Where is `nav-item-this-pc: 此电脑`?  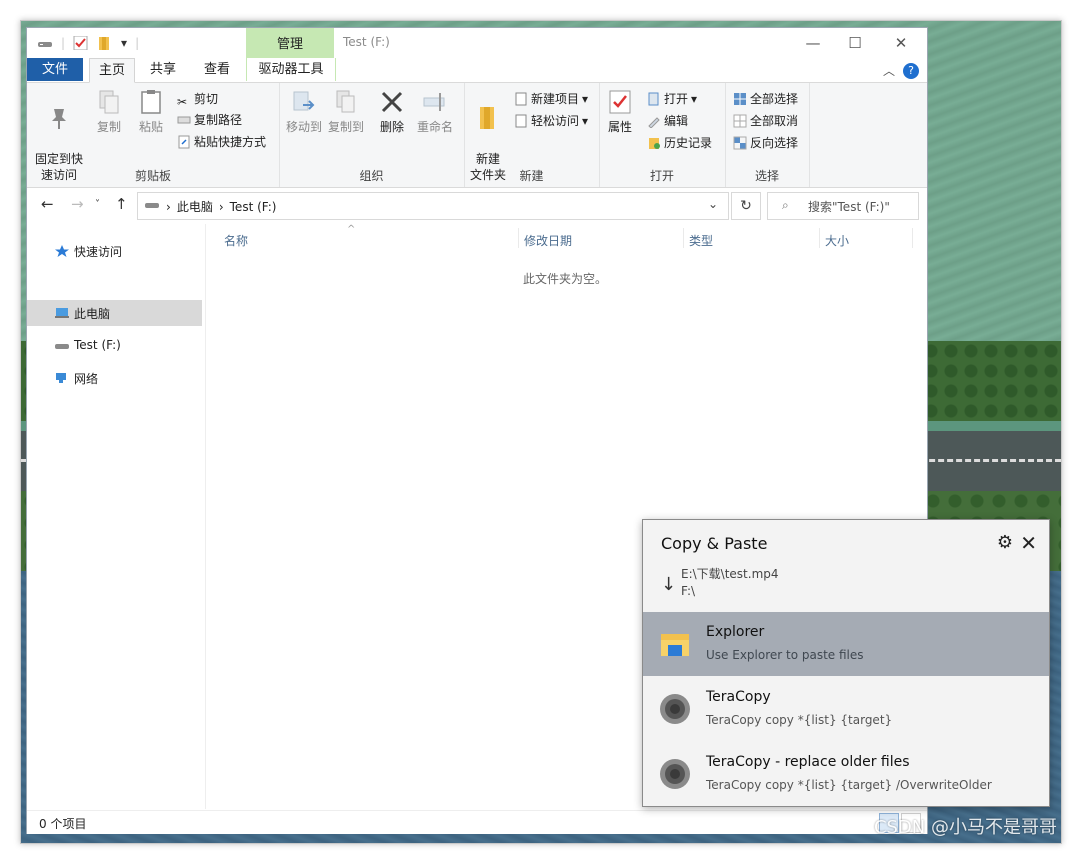 nav-item-this-pc: 此电脑 is located at coordinates (114, 313).